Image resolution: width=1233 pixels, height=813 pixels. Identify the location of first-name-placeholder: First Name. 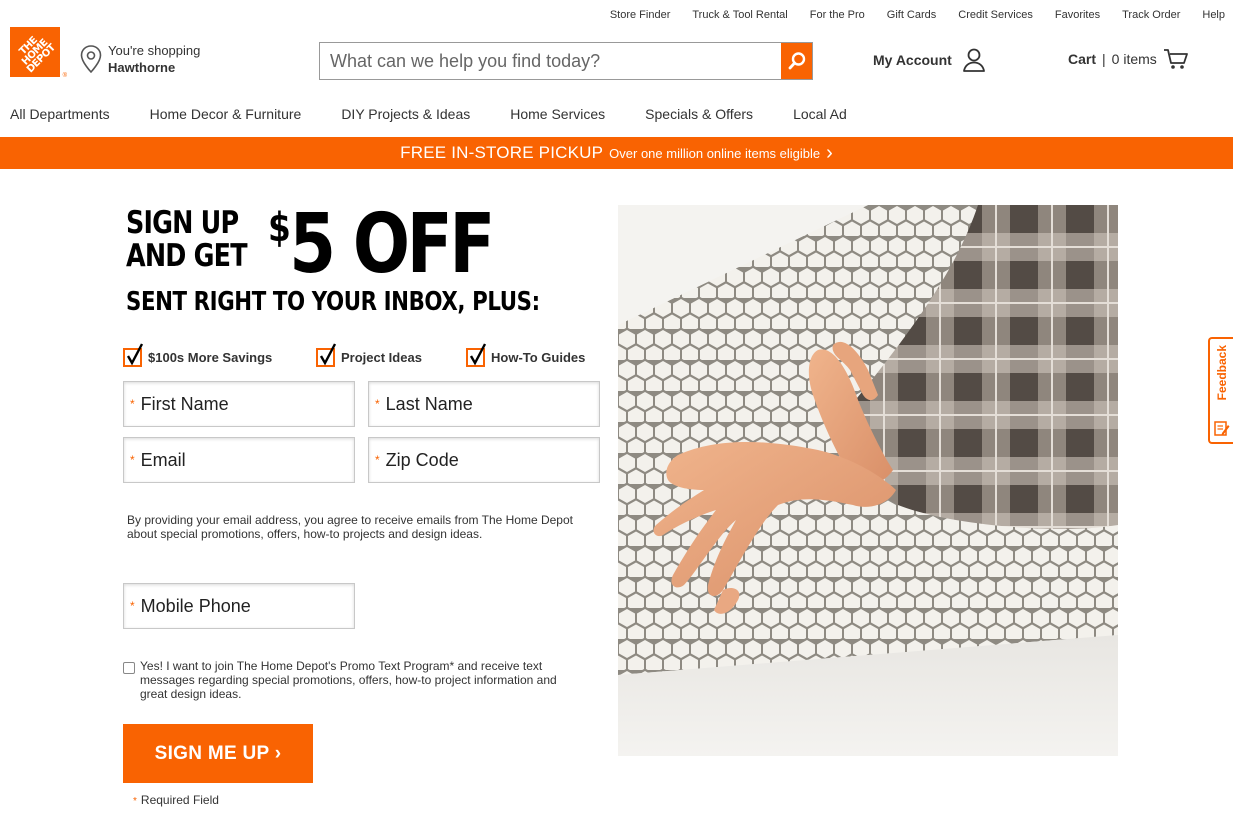
(184, 403).